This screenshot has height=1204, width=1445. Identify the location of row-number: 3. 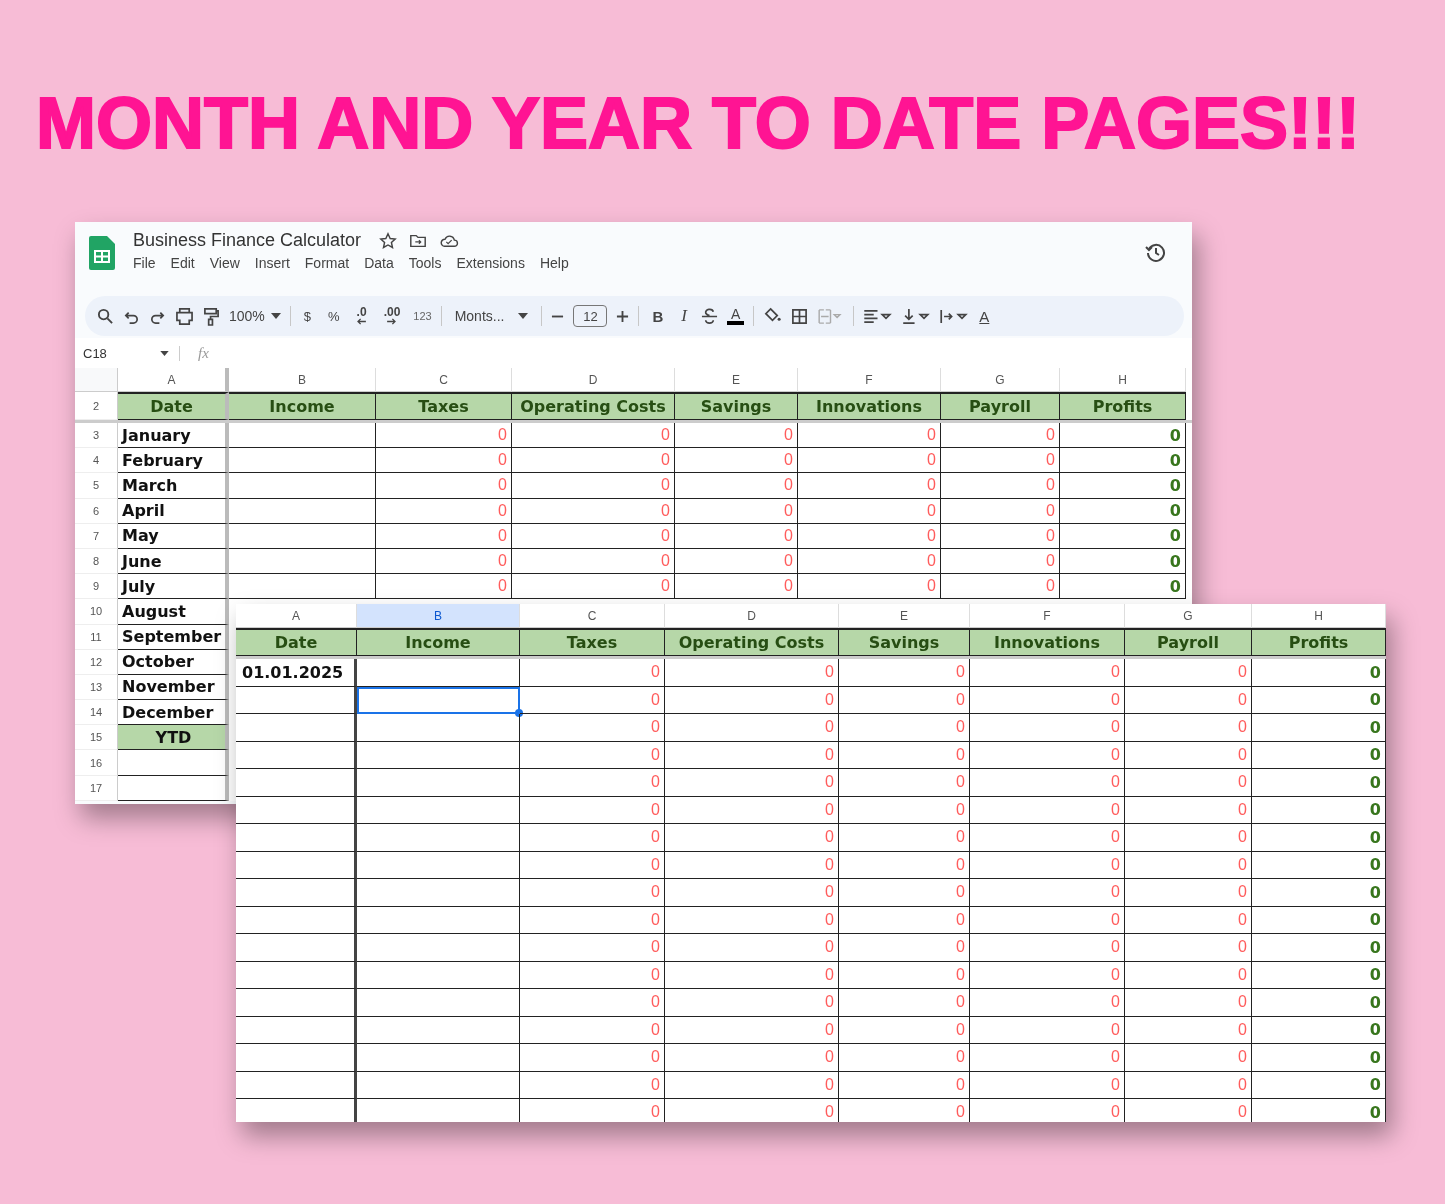
(96, 436).